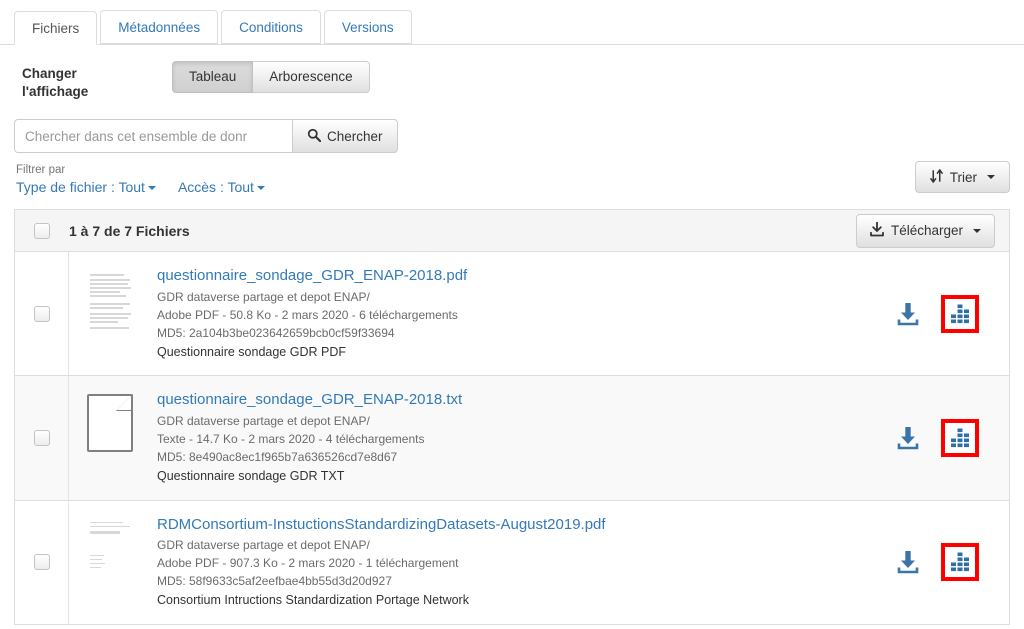 Image resolution: width=1024 pixels, height=629 pixels. I want to click on sort-button-label: Trier, so click(963, 177).